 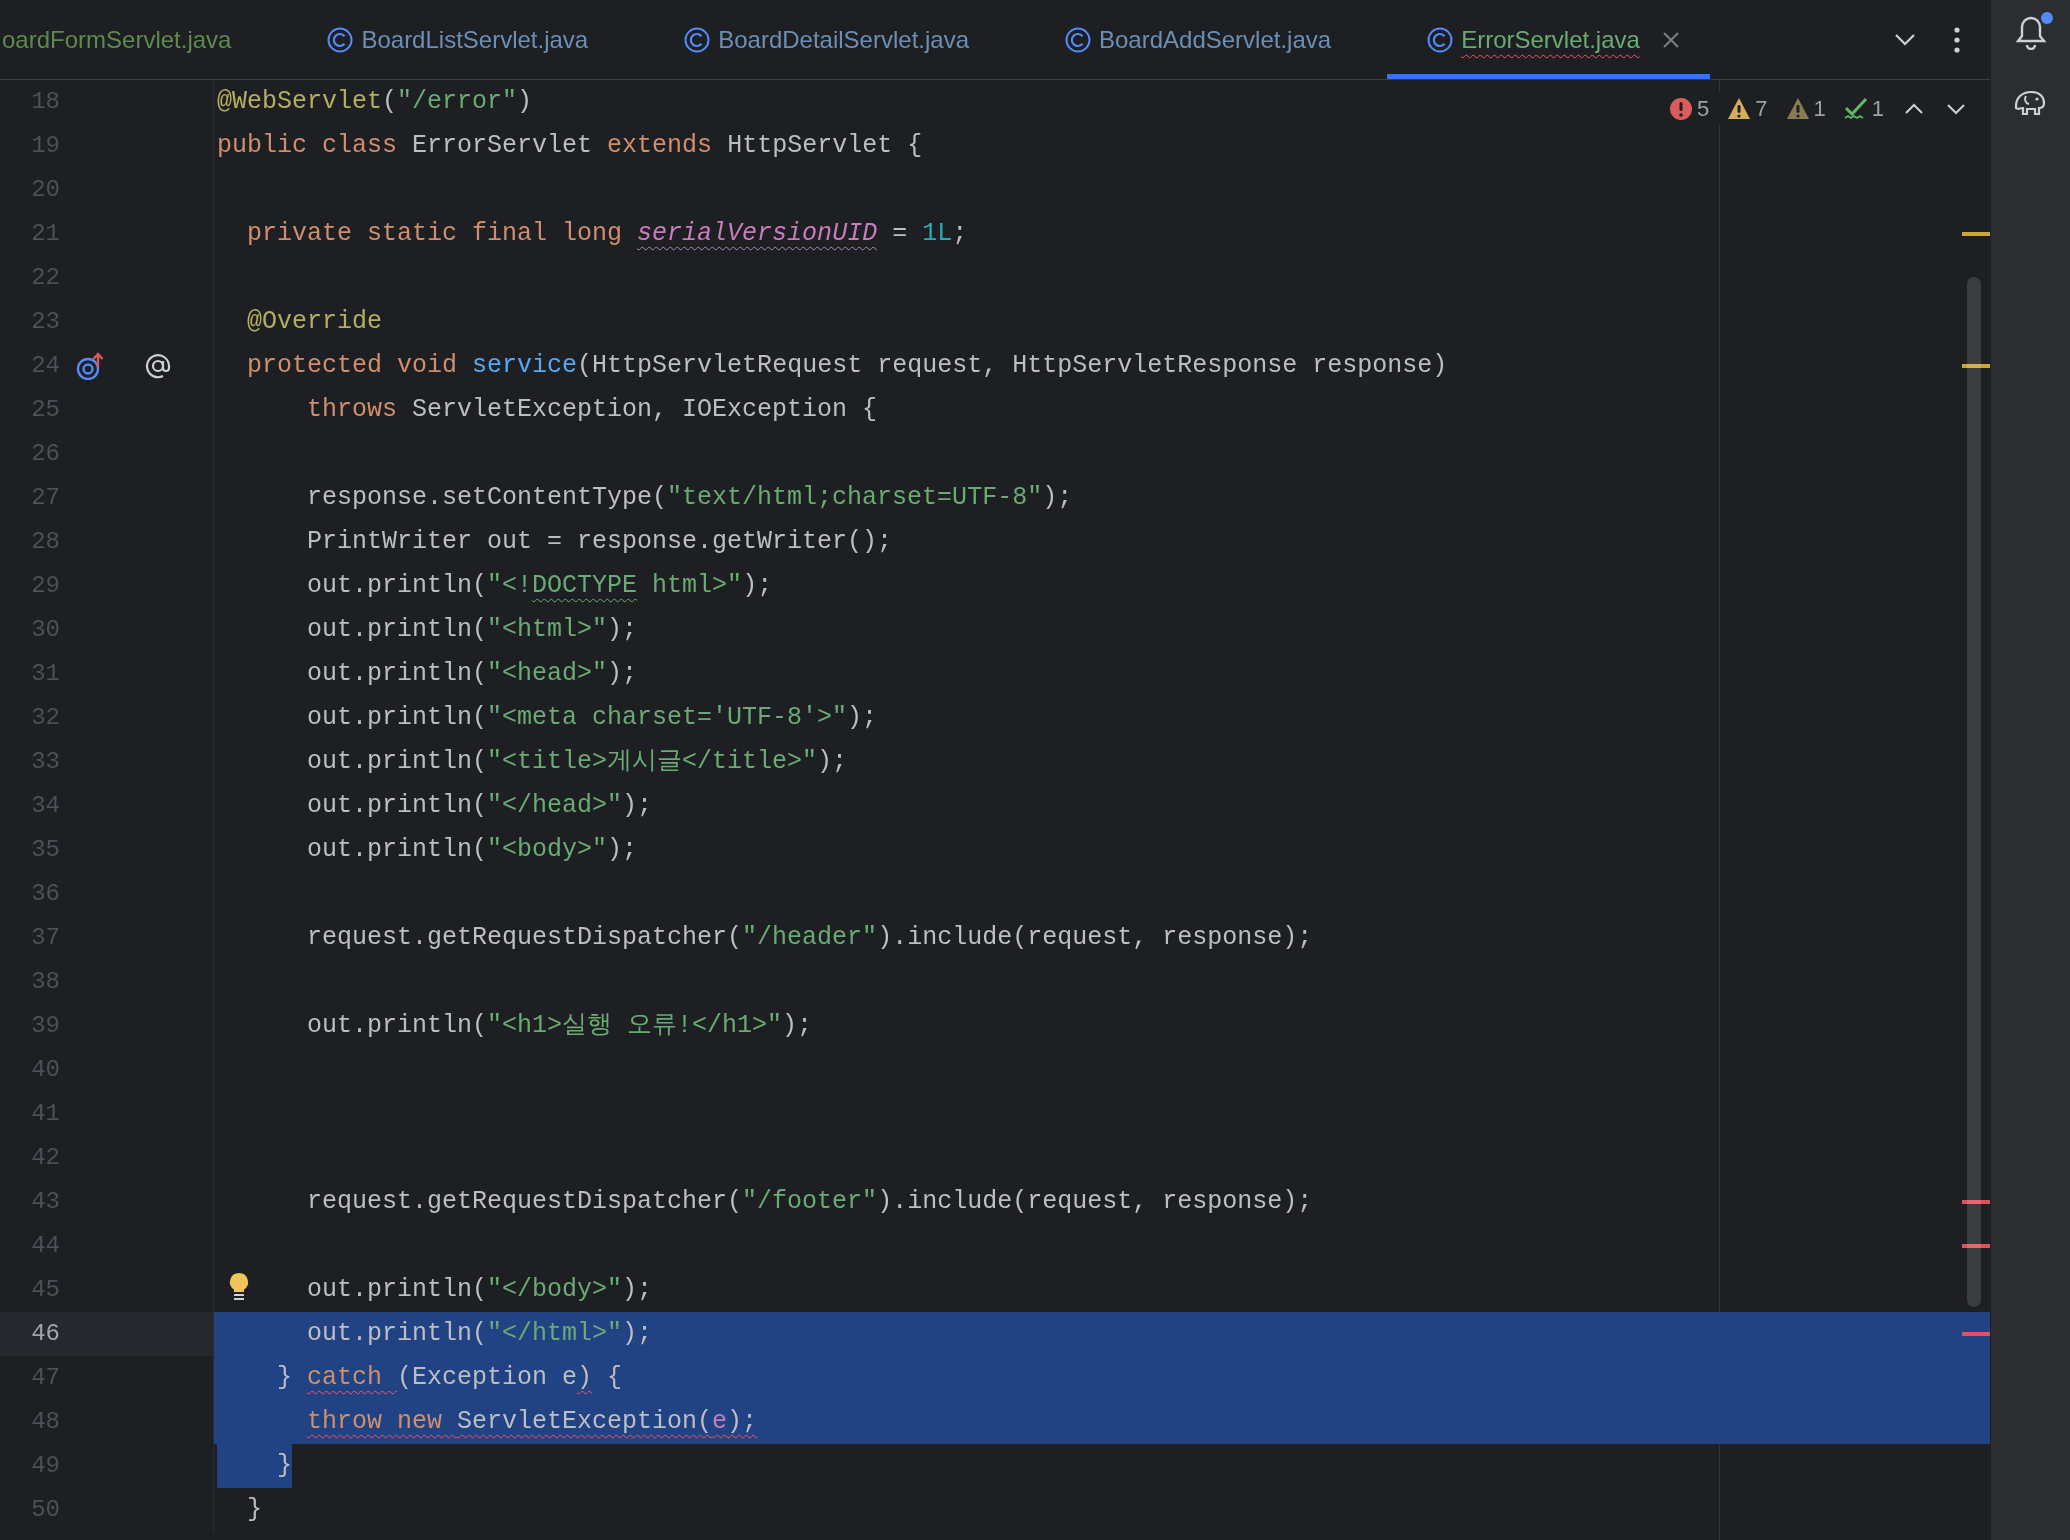 What do you see at coordinates (158, 366) in the screenshot?
I see `at-sign-icon` at bounding box center [158, 366].